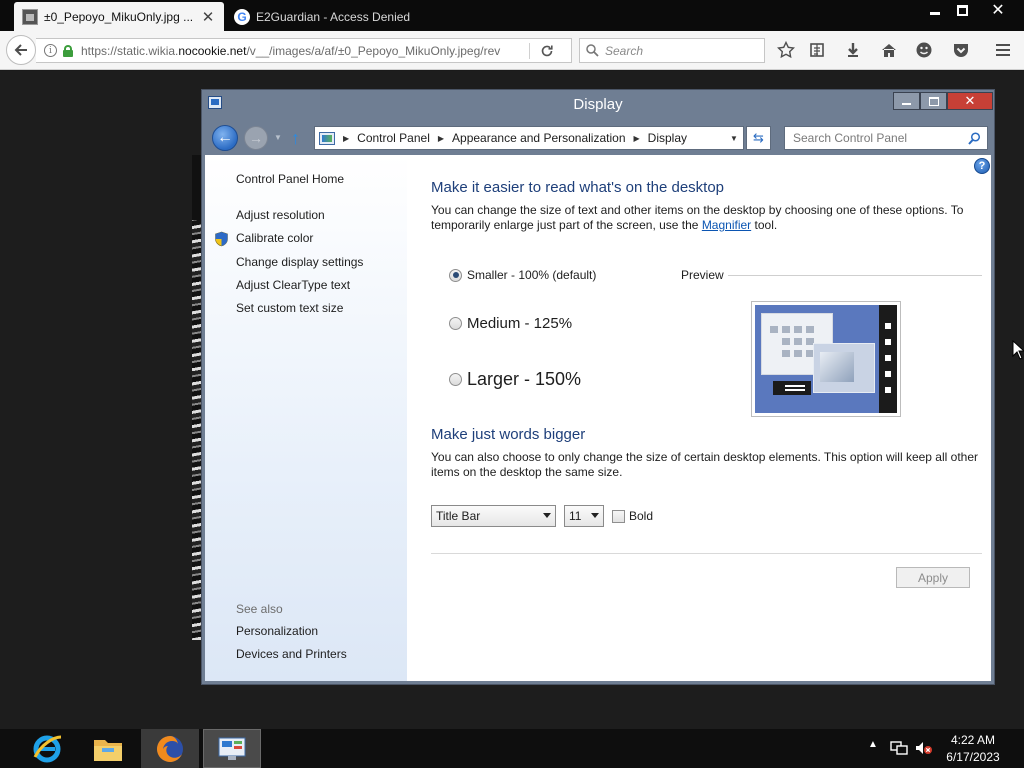  Describe the element at coordinates (277, 631) in the screenshot. I see `sidebar-item-personalization: Personalization` at that location.